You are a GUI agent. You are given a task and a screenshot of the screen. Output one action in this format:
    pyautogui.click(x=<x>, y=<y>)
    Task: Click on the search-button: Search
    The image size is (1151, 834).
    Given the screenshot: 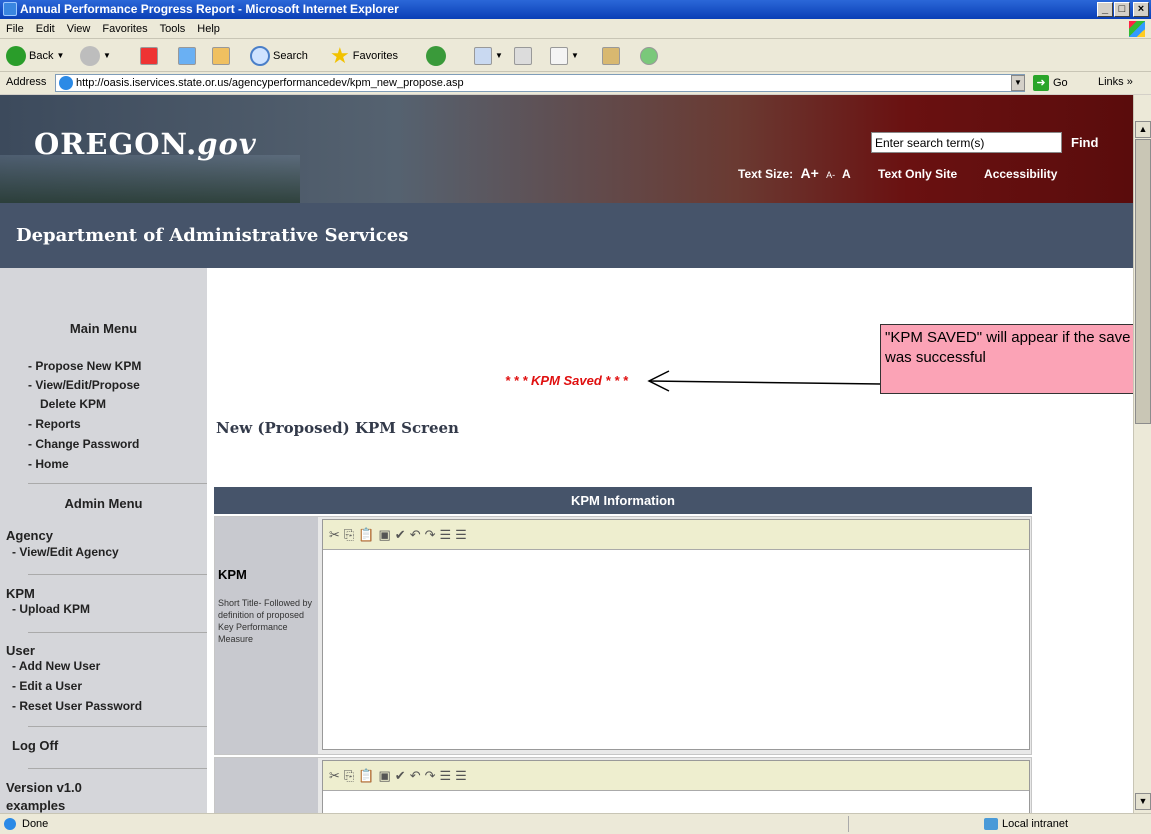 What is the action you would take?
    pyautogui.click(x=279, y=56)
    